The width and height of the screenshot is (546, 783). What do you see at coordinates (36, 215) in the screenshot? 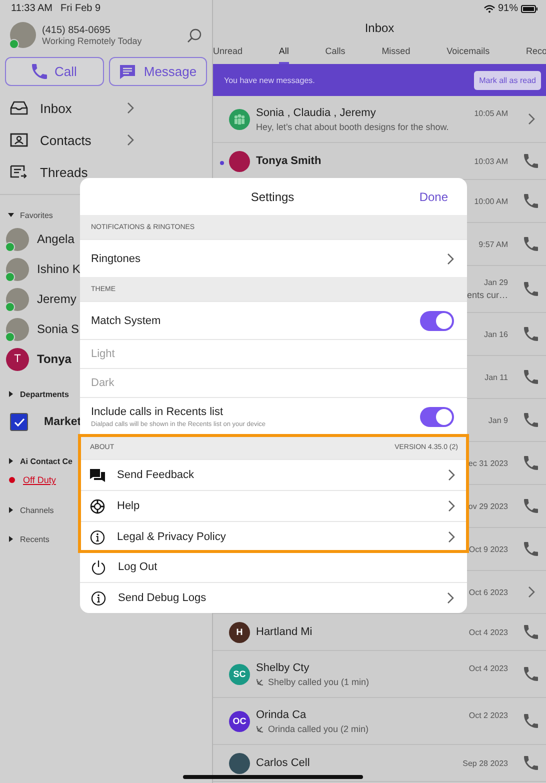
I see `section-header: Favorites` at bounding box center [36, 215].